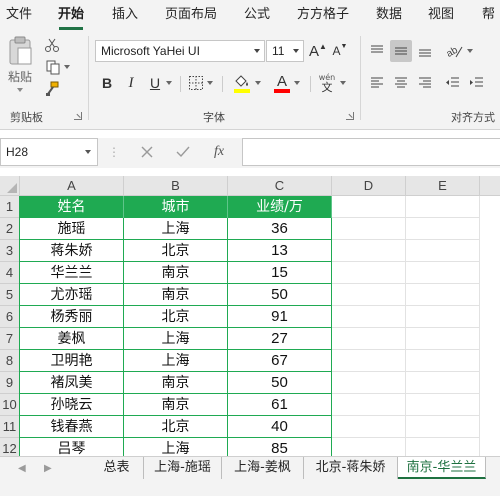 Image resolution: width=500 pixels, height=496 pixels. Describe the element at coordinates (369, 186) in the screenshot. I see `column-header-d: D` at that location.